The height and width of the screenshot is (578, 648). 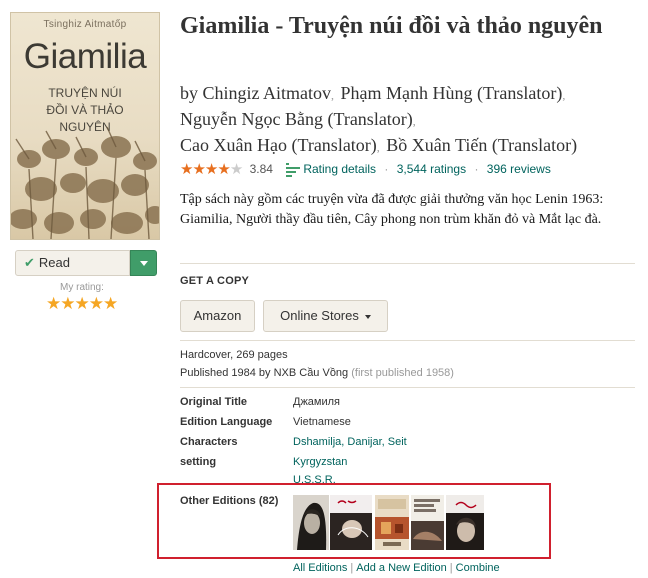 What do you see at coordinates (402, 373) in the screenshot?
I see `first-published-text: (first published 1958)` at bounding box center [402, 373].